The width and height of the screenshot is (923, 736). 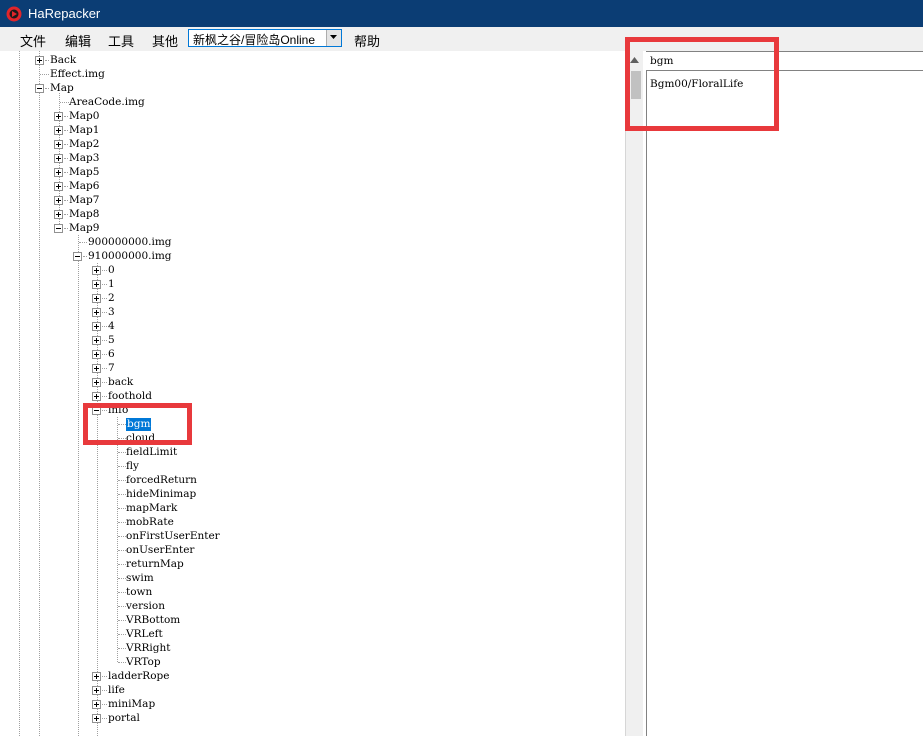 I want to click on tree-node-info-property: fly, so click(x=132, y=466).